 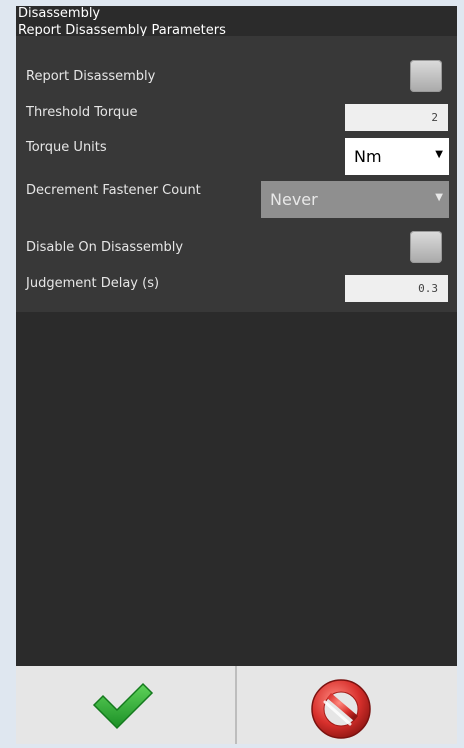 What do you see at coordinates (368, 156) in the screenshot?
I see `torque-units-value: Nm` at bounding box center [368, 156].